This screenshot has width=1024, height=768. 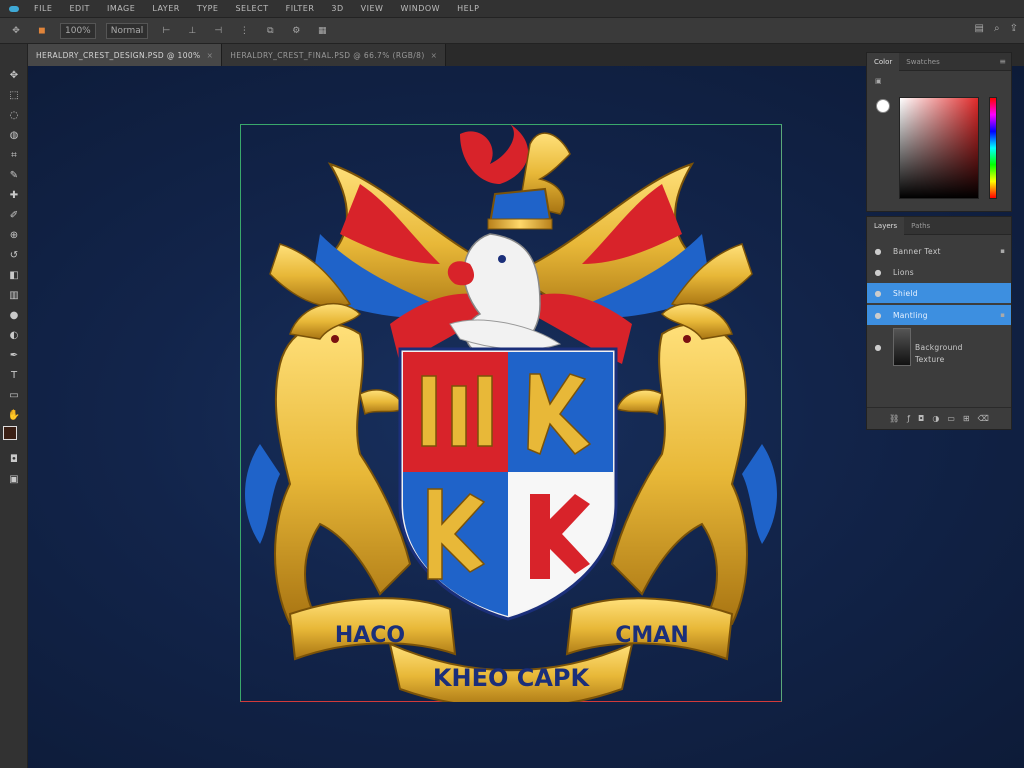 What do you see at coordinates (883, 61) in the screenshot?
I see `tab-color: Color` at bounding box center [883, 61].